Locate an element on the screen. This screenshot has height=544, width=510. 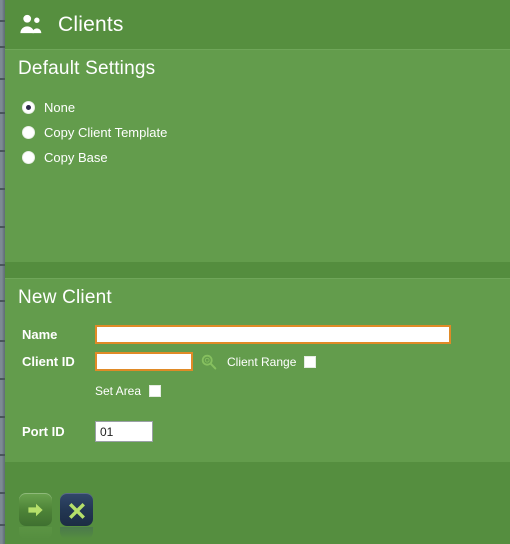
radio-copy-client-template-label: Copy Client Template is located at coordinates (106, 132).